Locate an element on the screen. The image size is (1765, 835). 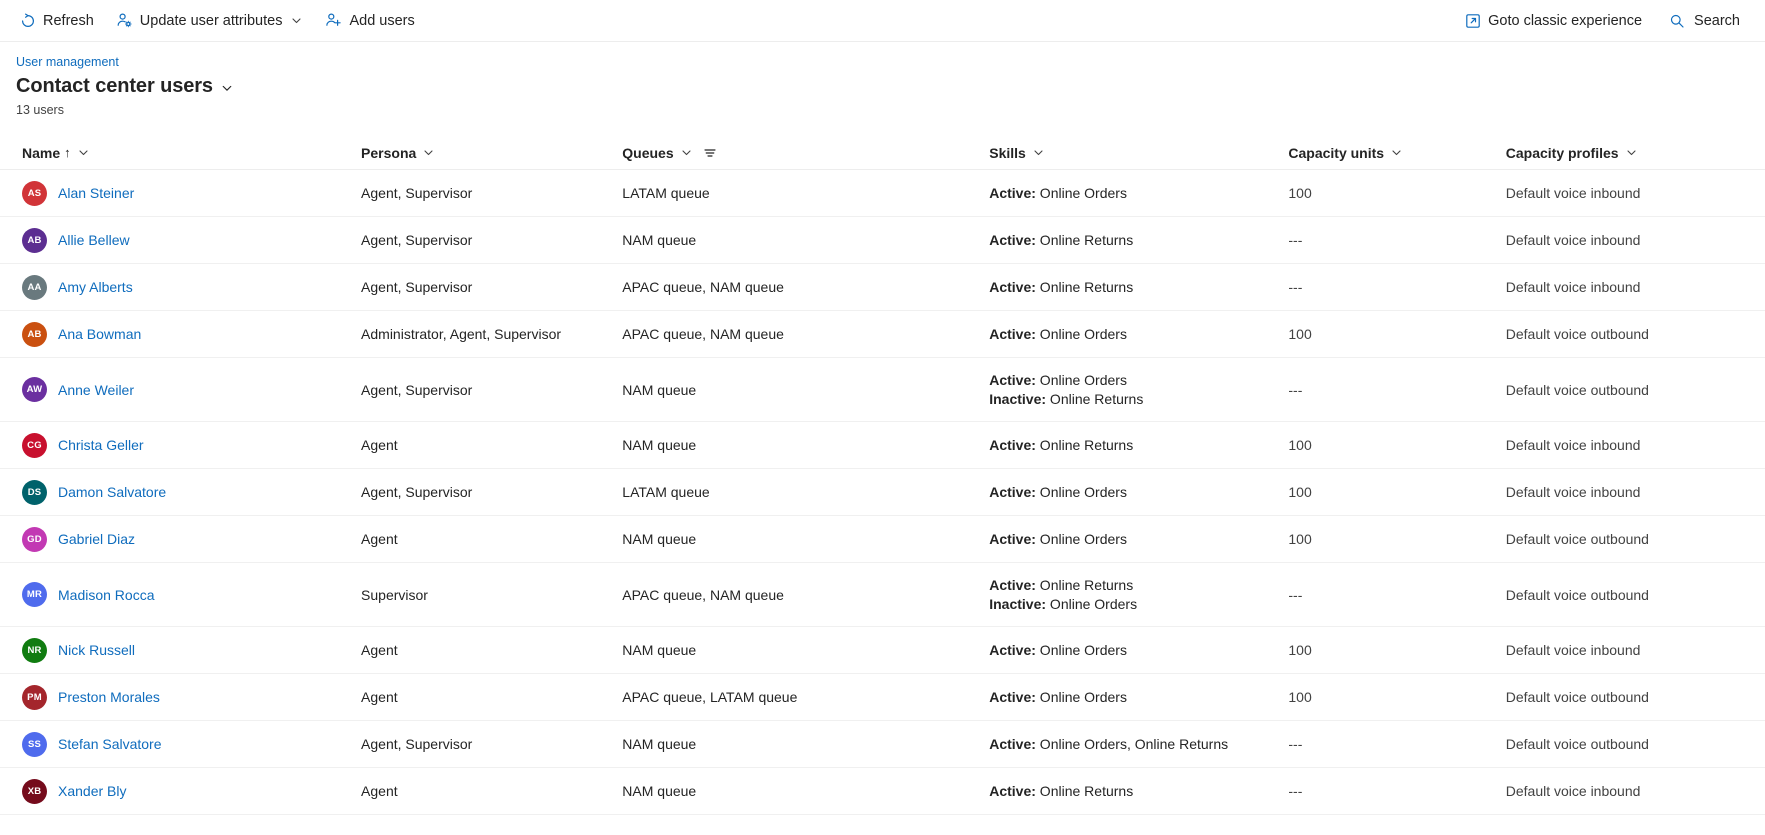
search-icon is located at coordinates (1676, 20).